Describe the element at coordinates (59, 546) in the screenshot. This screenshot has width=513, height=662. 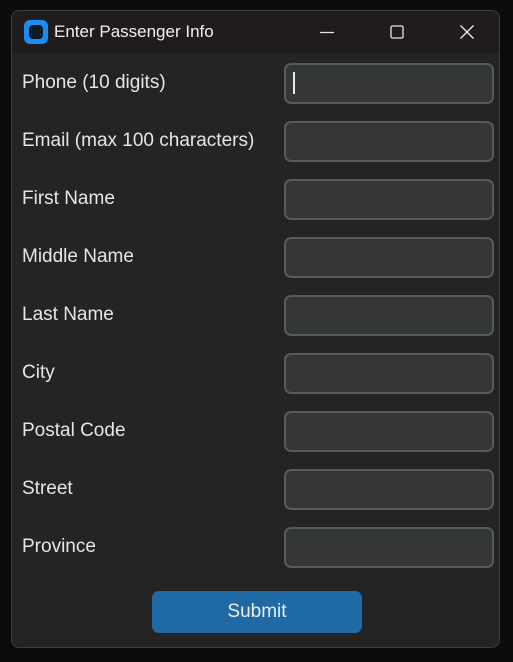
I see `province-label: Province` at that location.